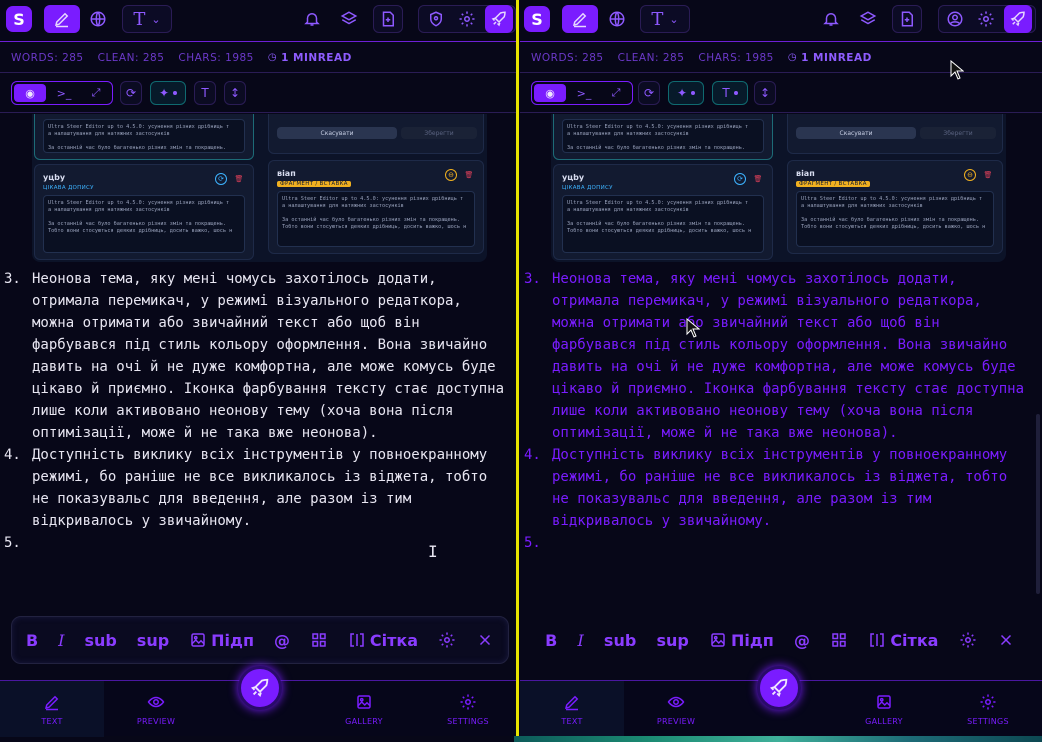 This screenshot has width=1042, height=742. I want to click on shield-icon, so click(436, 19).